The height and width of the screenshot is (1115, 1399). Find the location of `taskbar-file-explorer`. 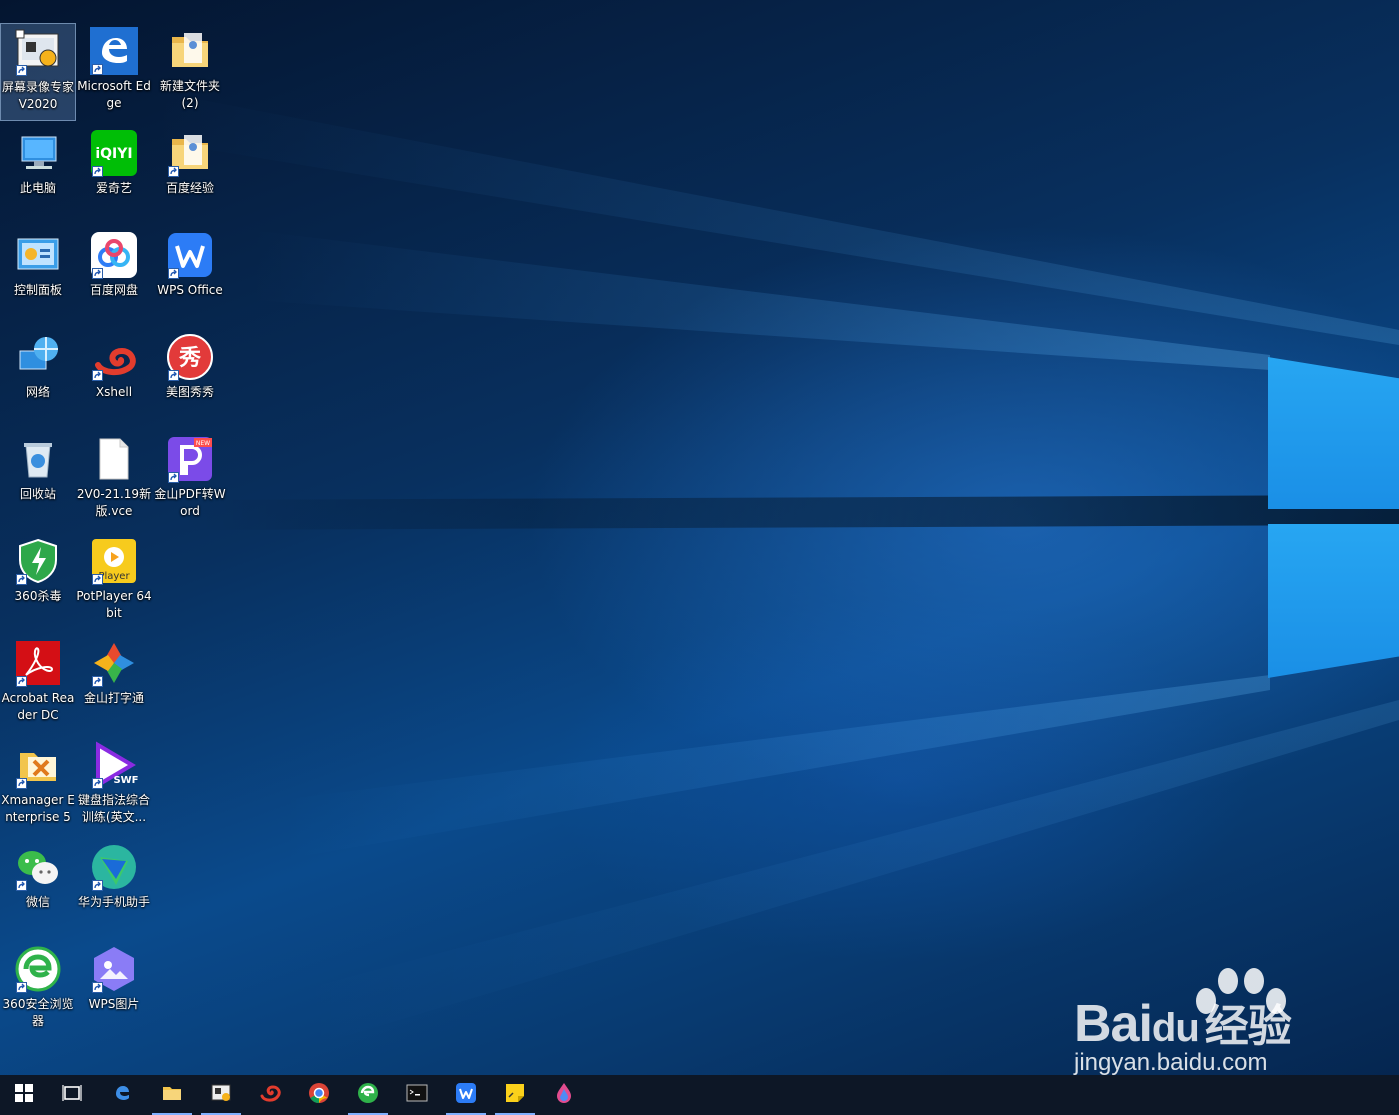

taskbar-file-explorer is located at coordinates (172, 1095).